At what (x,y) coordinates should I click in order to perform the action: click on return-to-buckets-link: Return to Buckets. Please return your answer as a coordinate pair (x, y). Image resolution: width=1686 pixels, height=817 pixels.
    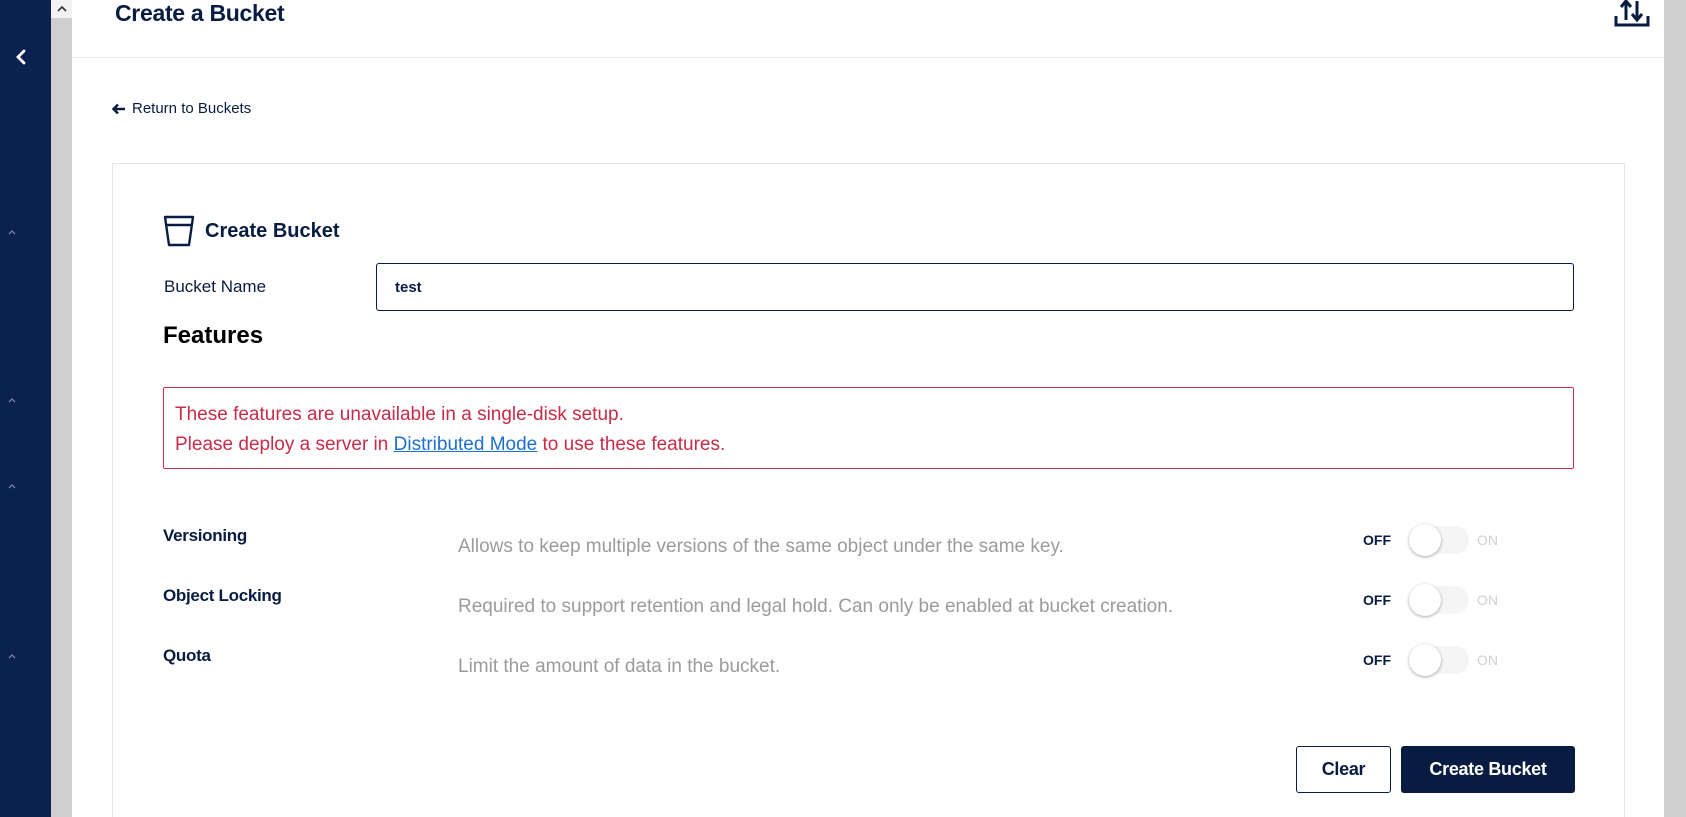
    Looking at the image, I should click on (181, 108).